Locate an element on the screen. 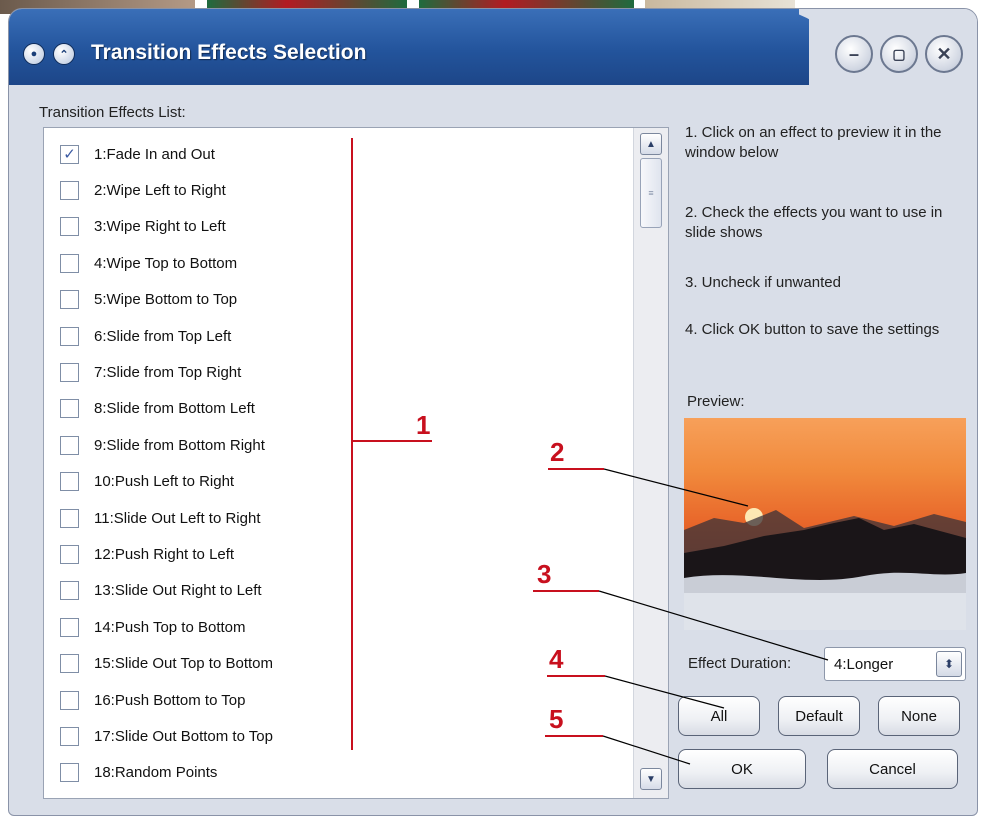 This screenshot has width=981, height=820. annotation-number-3: 3 is located at coordinates (544, 574).